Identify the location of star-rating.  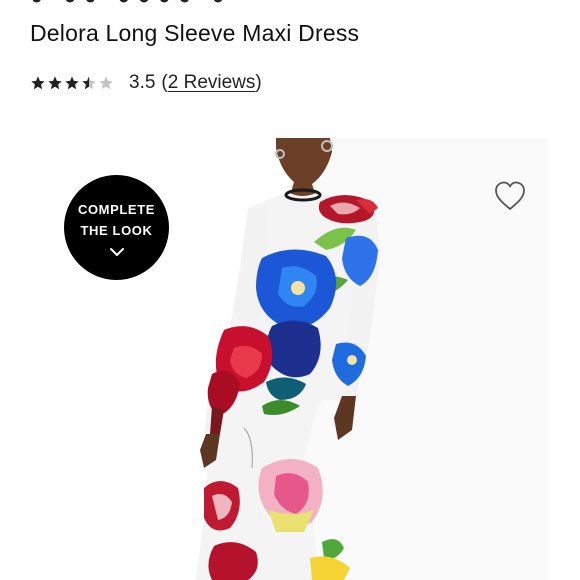
(72, 83).